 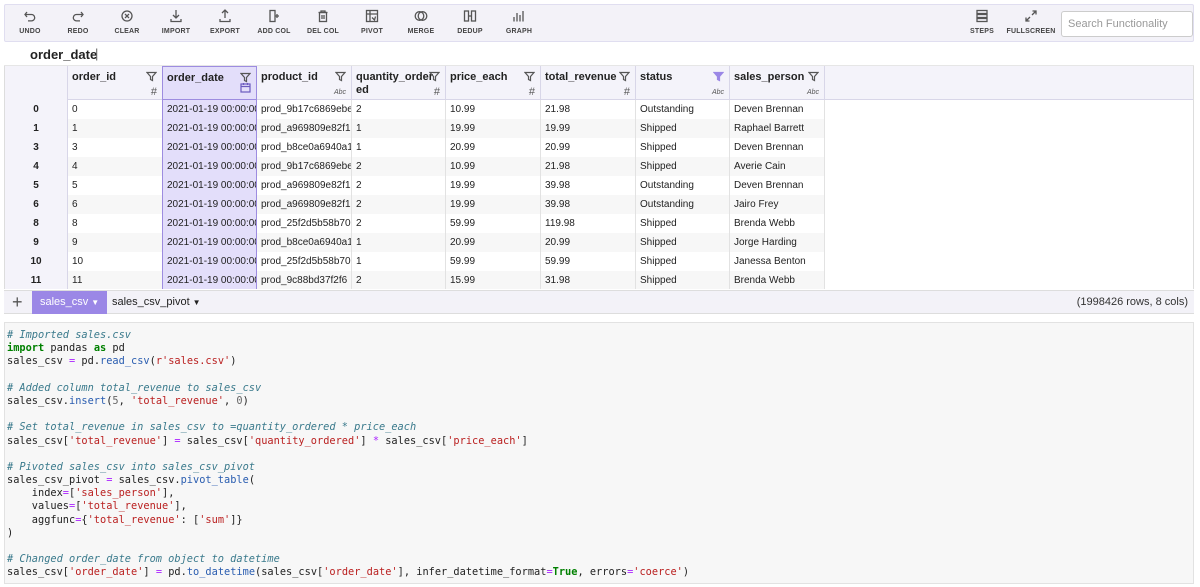 What do you see at coordinates (777, 204) in the screenshot?
I see `table-cell: Jairo Frey` at bounding box center [777, 204].